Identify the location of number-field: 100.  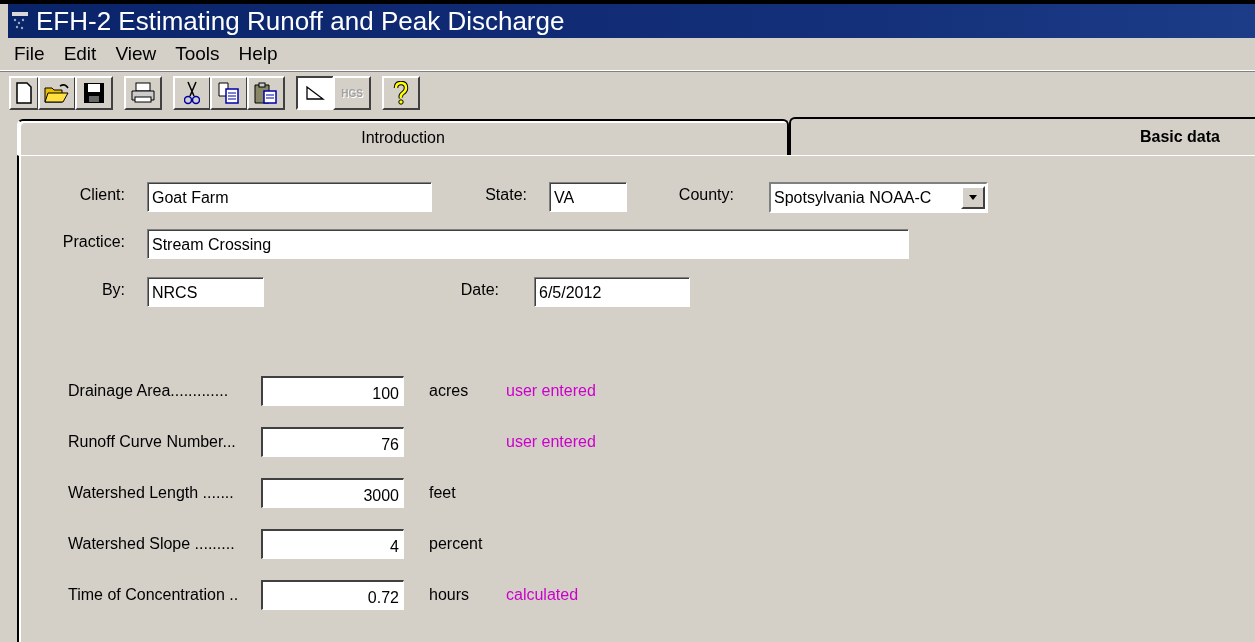
(332, 390).